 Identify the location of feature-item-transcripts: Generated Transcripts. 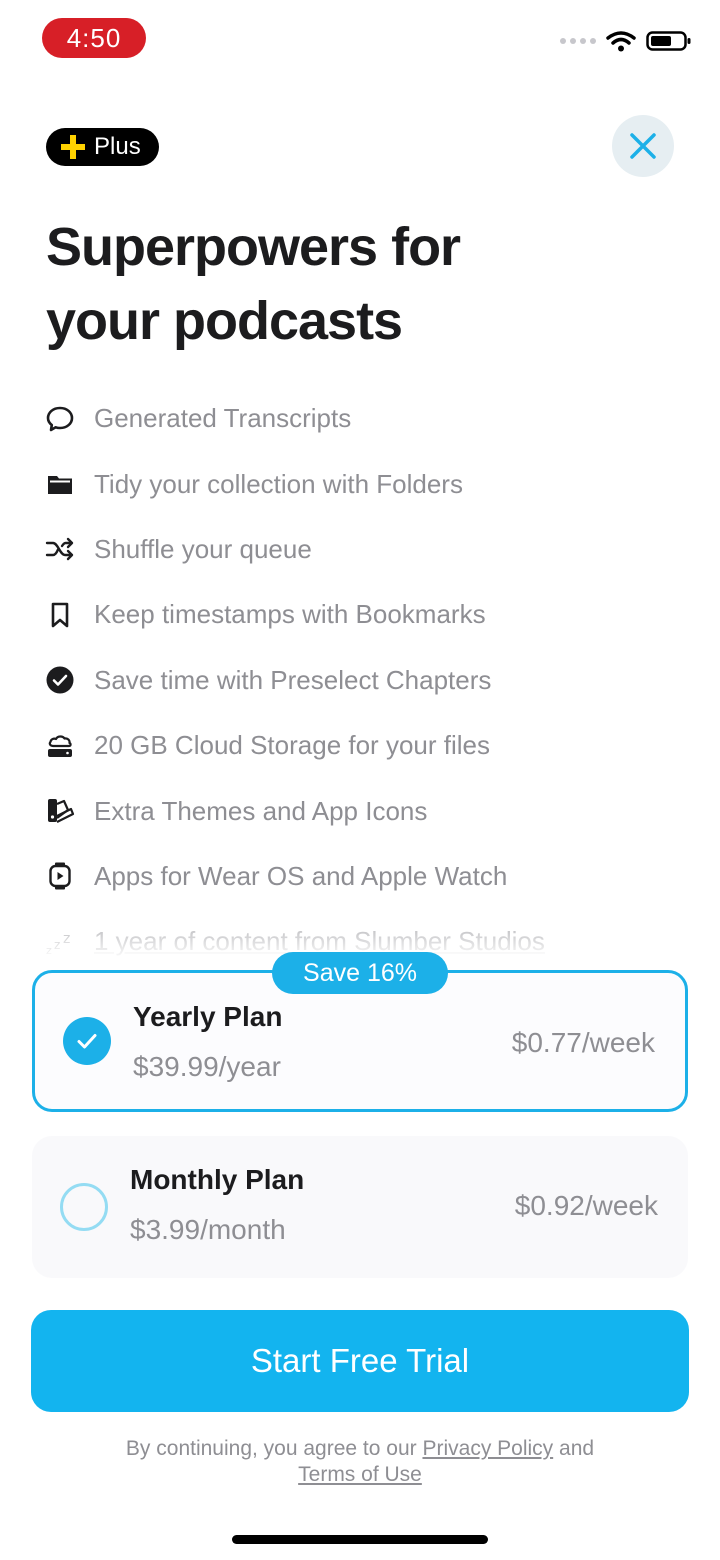
(364, 418).